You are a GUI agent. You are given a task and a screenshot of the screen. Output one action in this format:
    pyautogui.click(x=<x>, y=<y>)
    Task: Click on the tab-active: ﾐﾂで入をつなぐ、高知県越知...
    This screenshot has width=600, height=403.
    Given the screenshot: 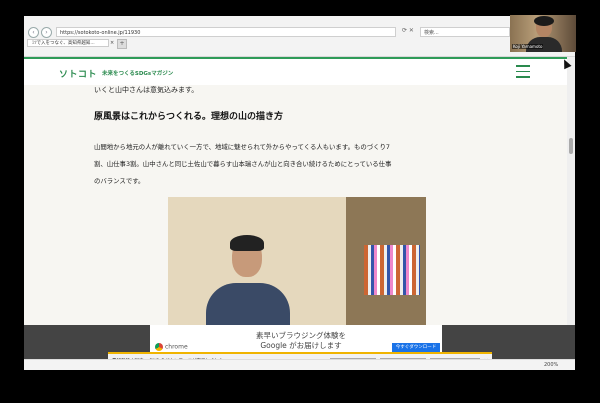 What is the action you would take?
    pyautogui.click(x=68, y=43)
    